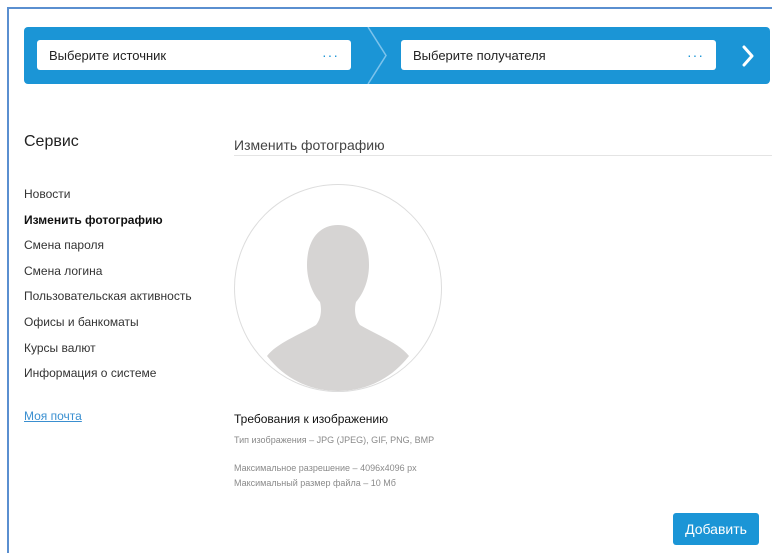  I want to click on requirements-resolution: Максимальное разрешение – 4096х4096 px, so click(325, 468).